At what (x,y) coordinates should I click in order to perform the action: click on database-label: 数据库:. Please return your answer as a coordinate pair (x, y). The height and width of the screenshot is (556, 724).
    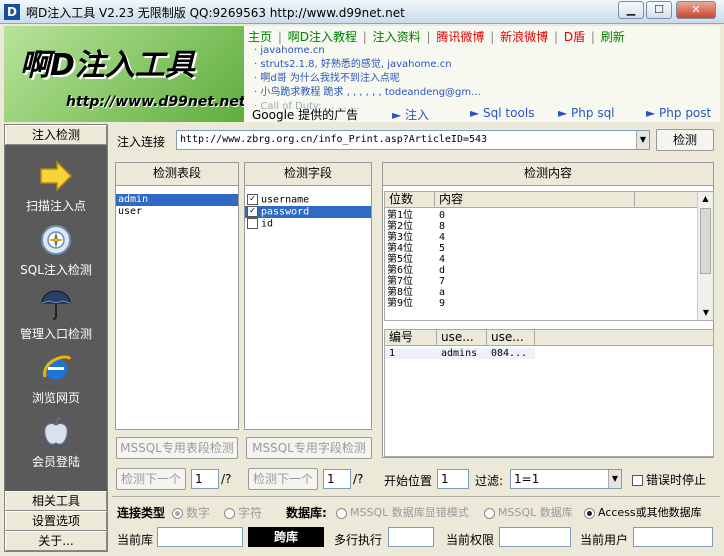
    Looking at the image, I should click on (306, 513).